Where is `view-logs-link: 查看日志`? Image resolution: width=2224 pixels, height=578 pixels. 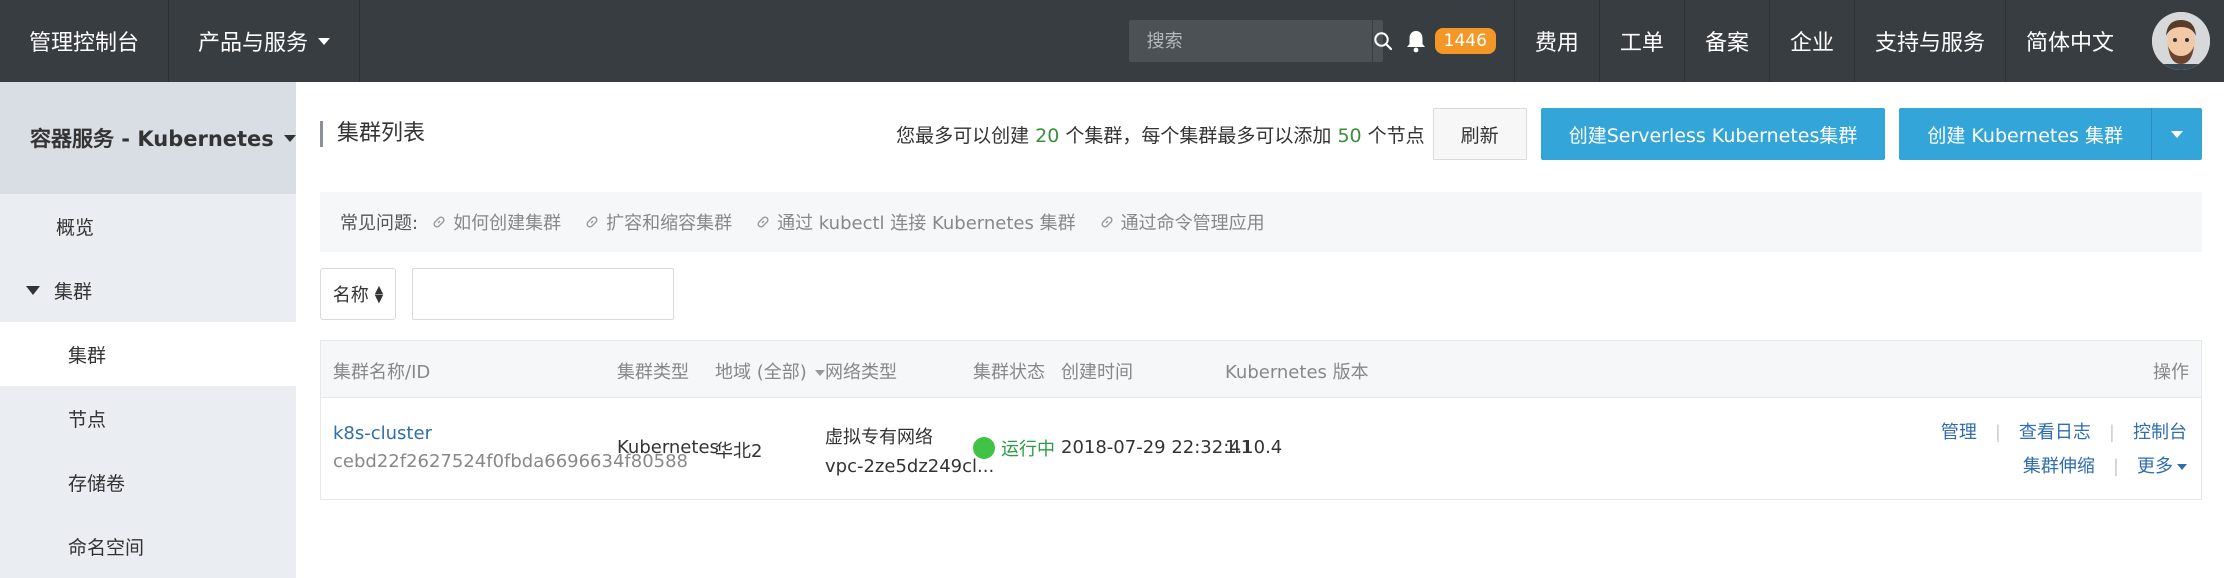
view-logs-link: 查看日志 is located at coordinates (2055, 432).